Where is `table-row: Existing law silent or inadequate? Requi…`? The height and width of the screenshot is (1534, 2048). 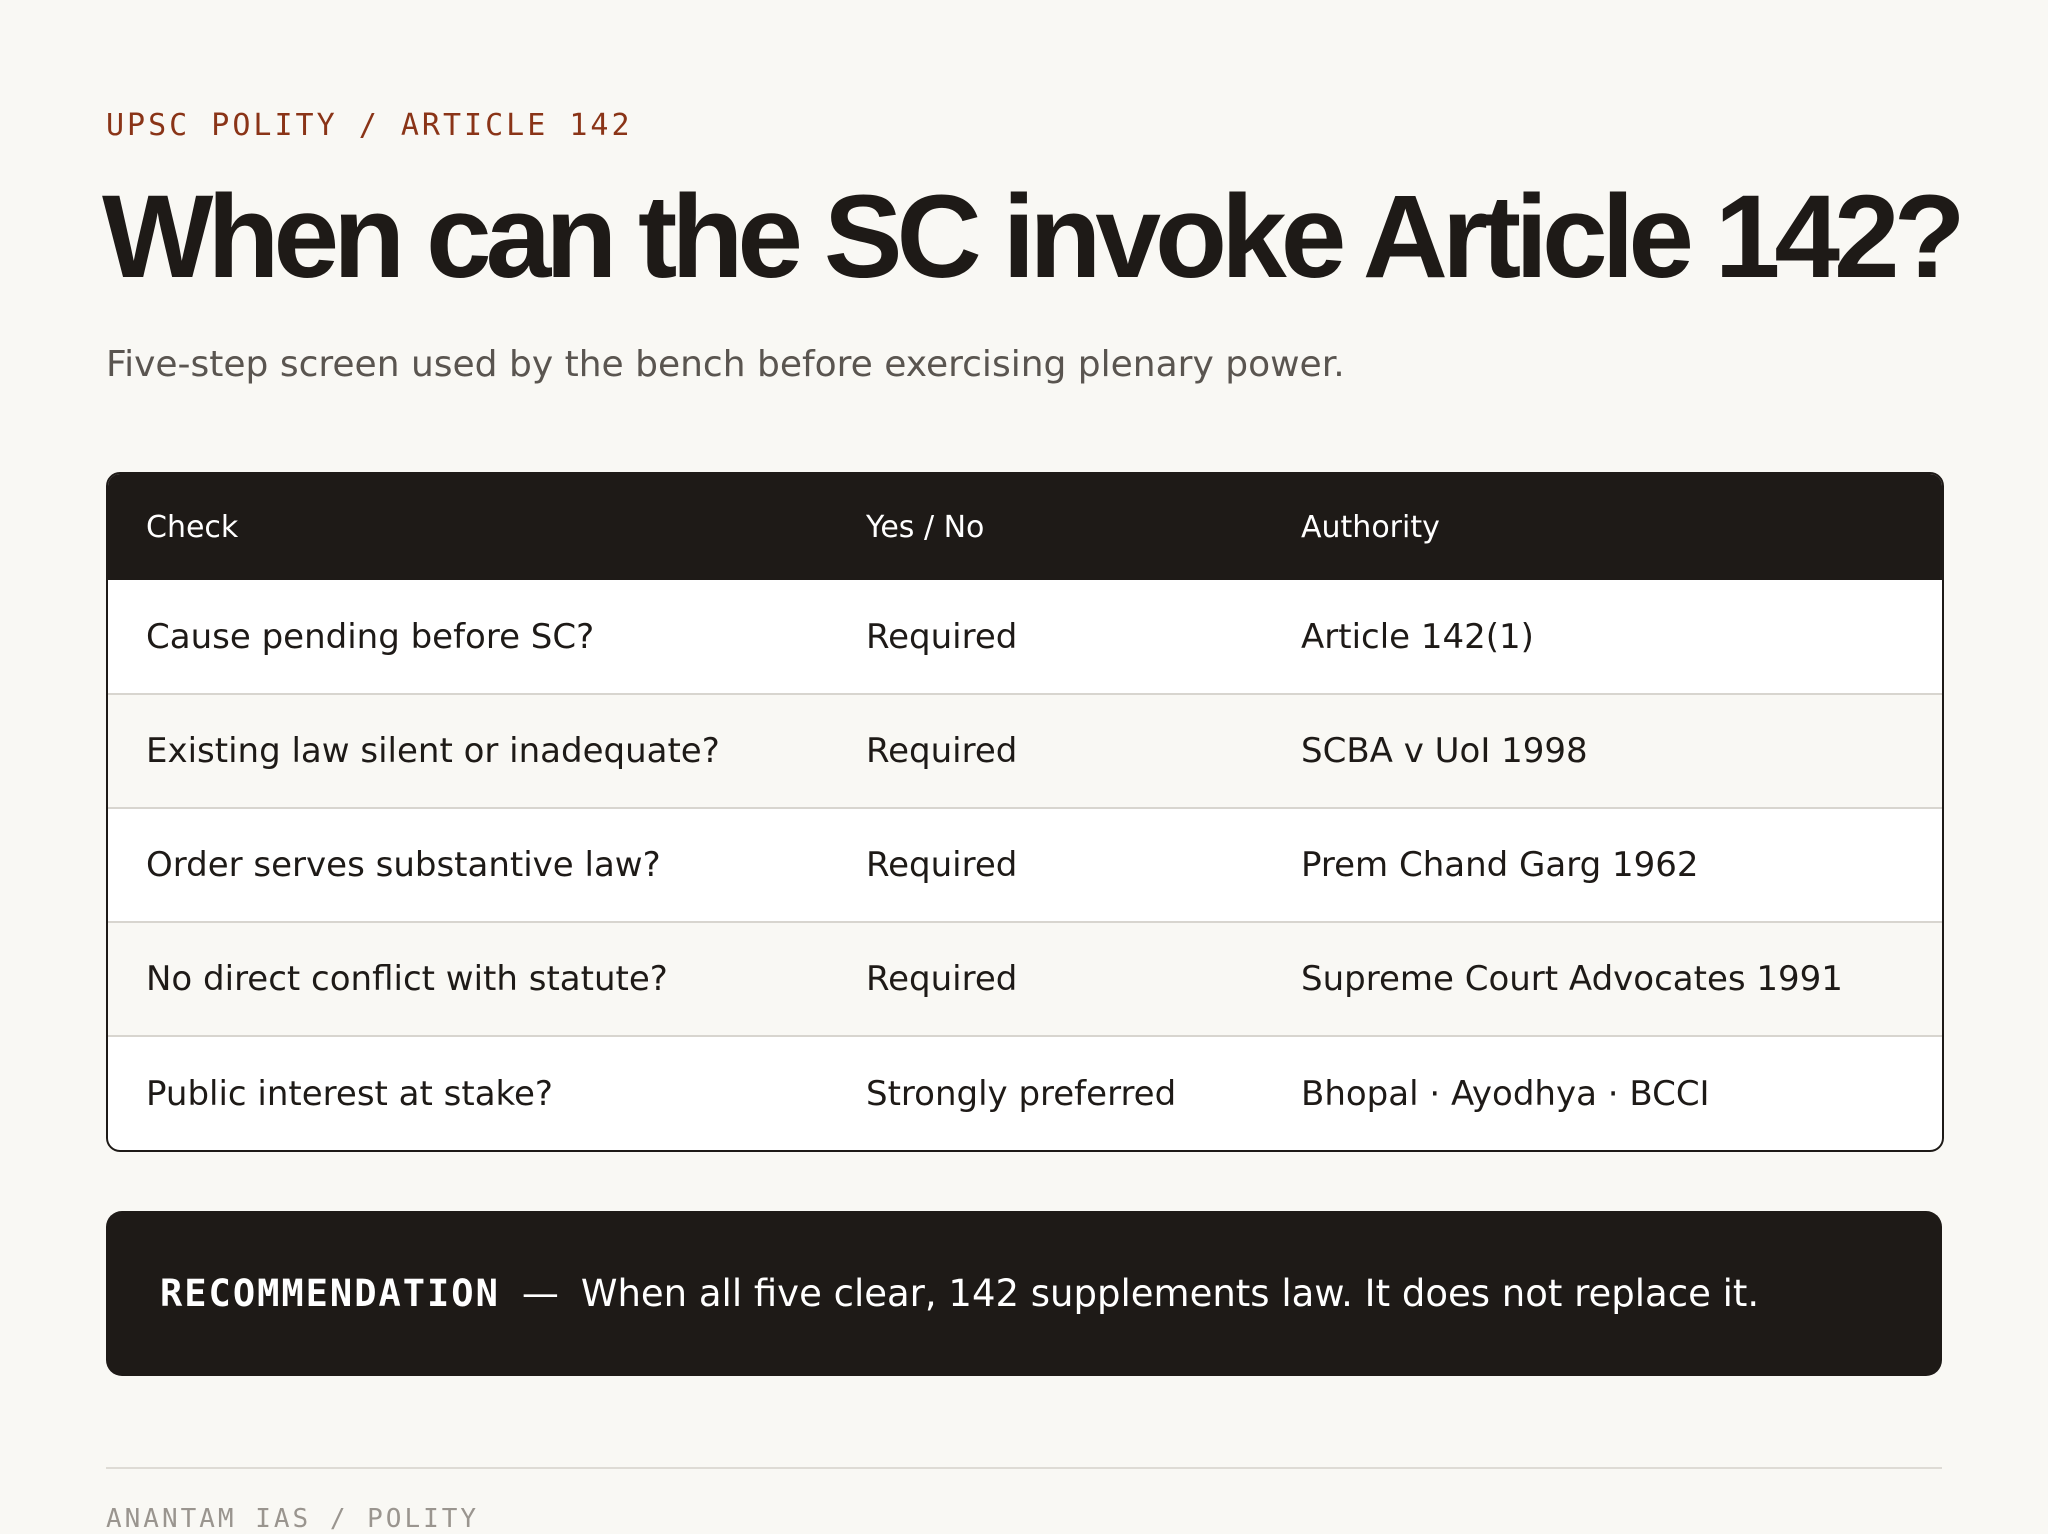
table-row: Existing law silent or inadequate? Requi… is located at coordinates (1025, 751).